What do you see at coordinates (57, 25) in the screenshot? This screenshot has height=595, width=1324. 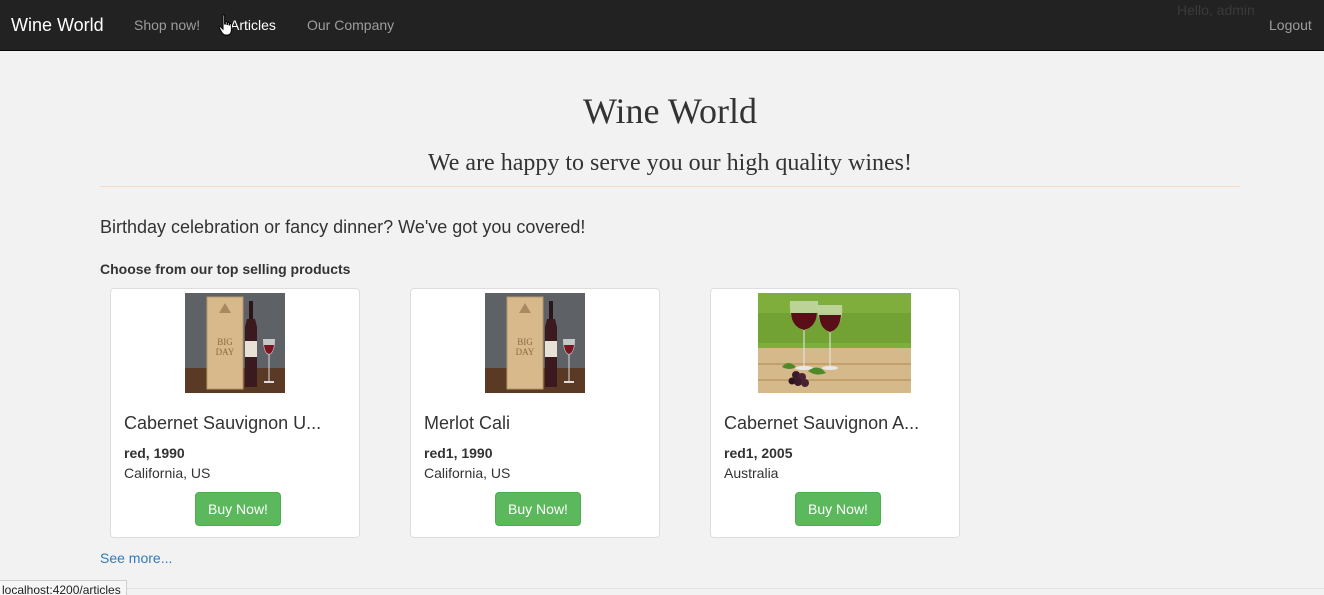 I see `brand-link: Wine World` at bounding box center [57, 25].